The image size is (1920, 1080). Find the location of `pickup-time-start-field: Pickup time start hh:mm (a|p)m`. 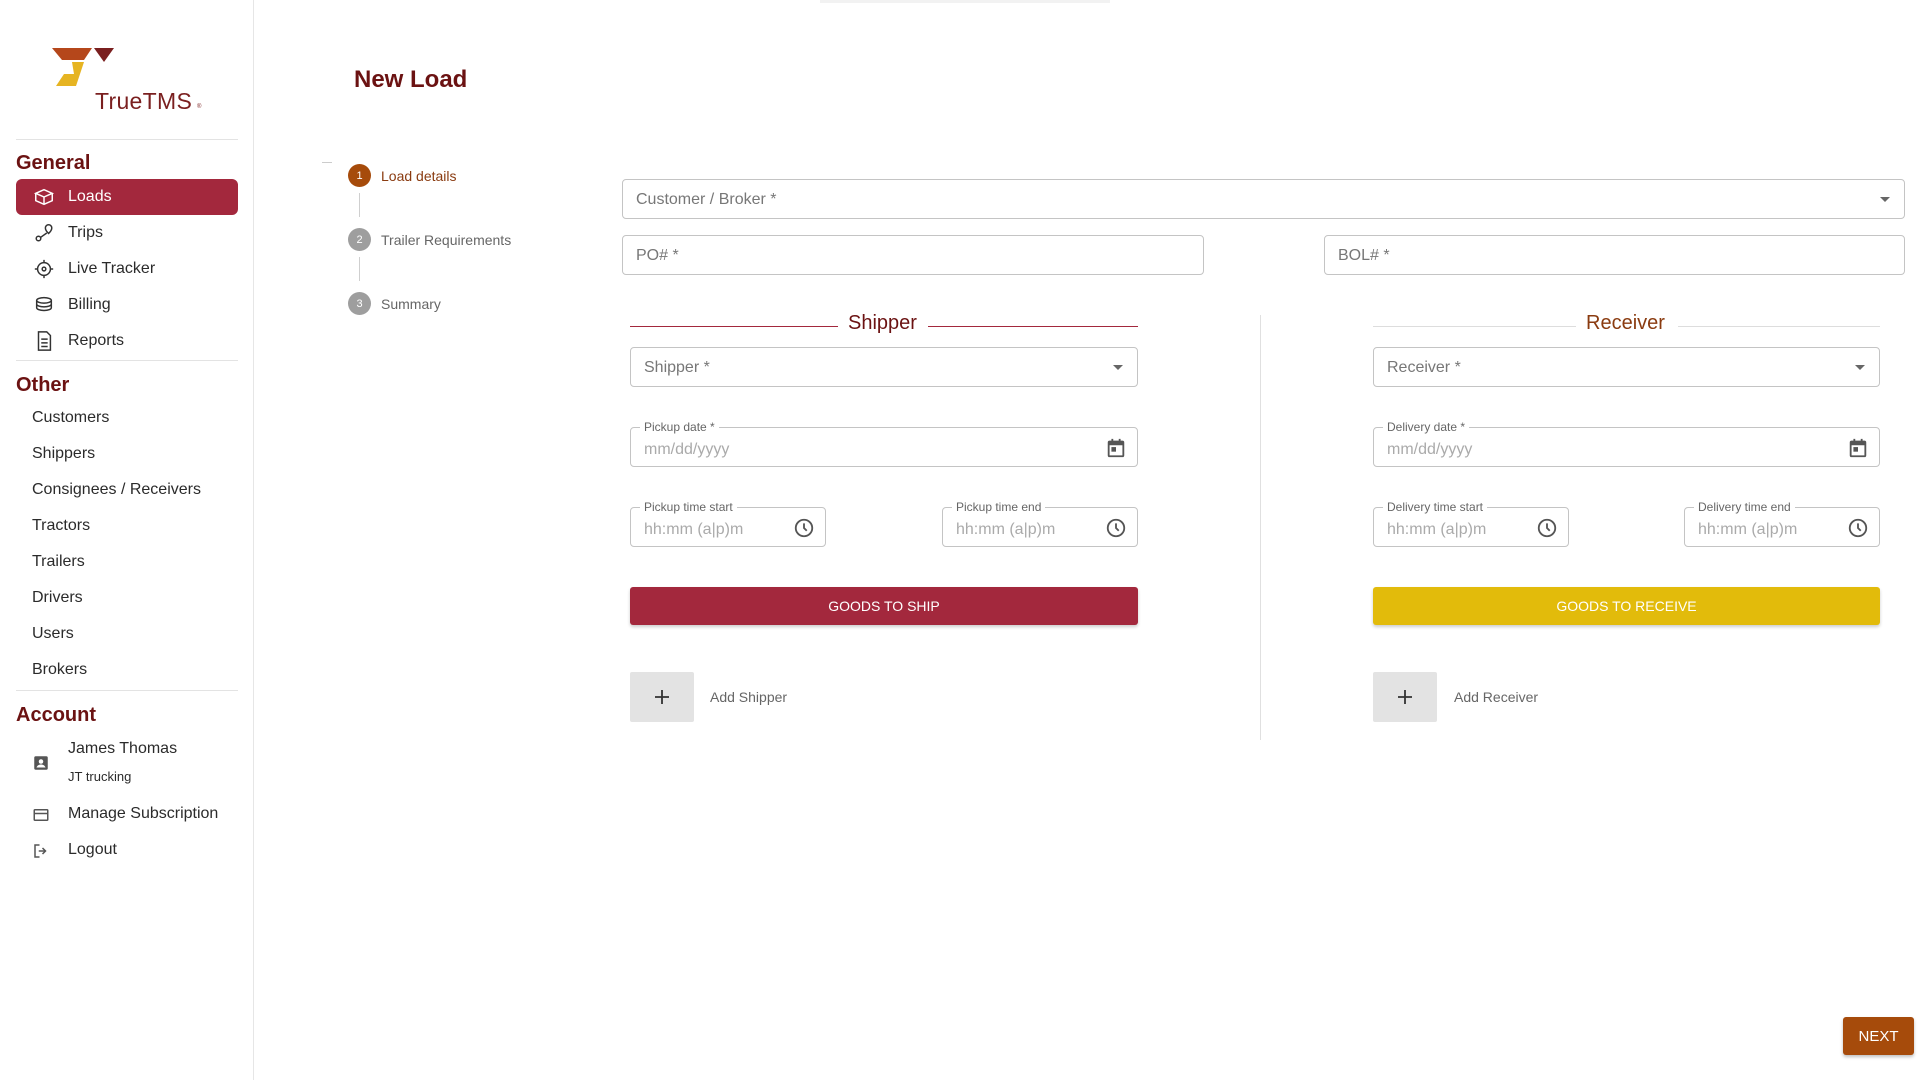

pickup-time-start-field: Pickup time start hh:mm (a|p)m is located at coordinates (728, 523).